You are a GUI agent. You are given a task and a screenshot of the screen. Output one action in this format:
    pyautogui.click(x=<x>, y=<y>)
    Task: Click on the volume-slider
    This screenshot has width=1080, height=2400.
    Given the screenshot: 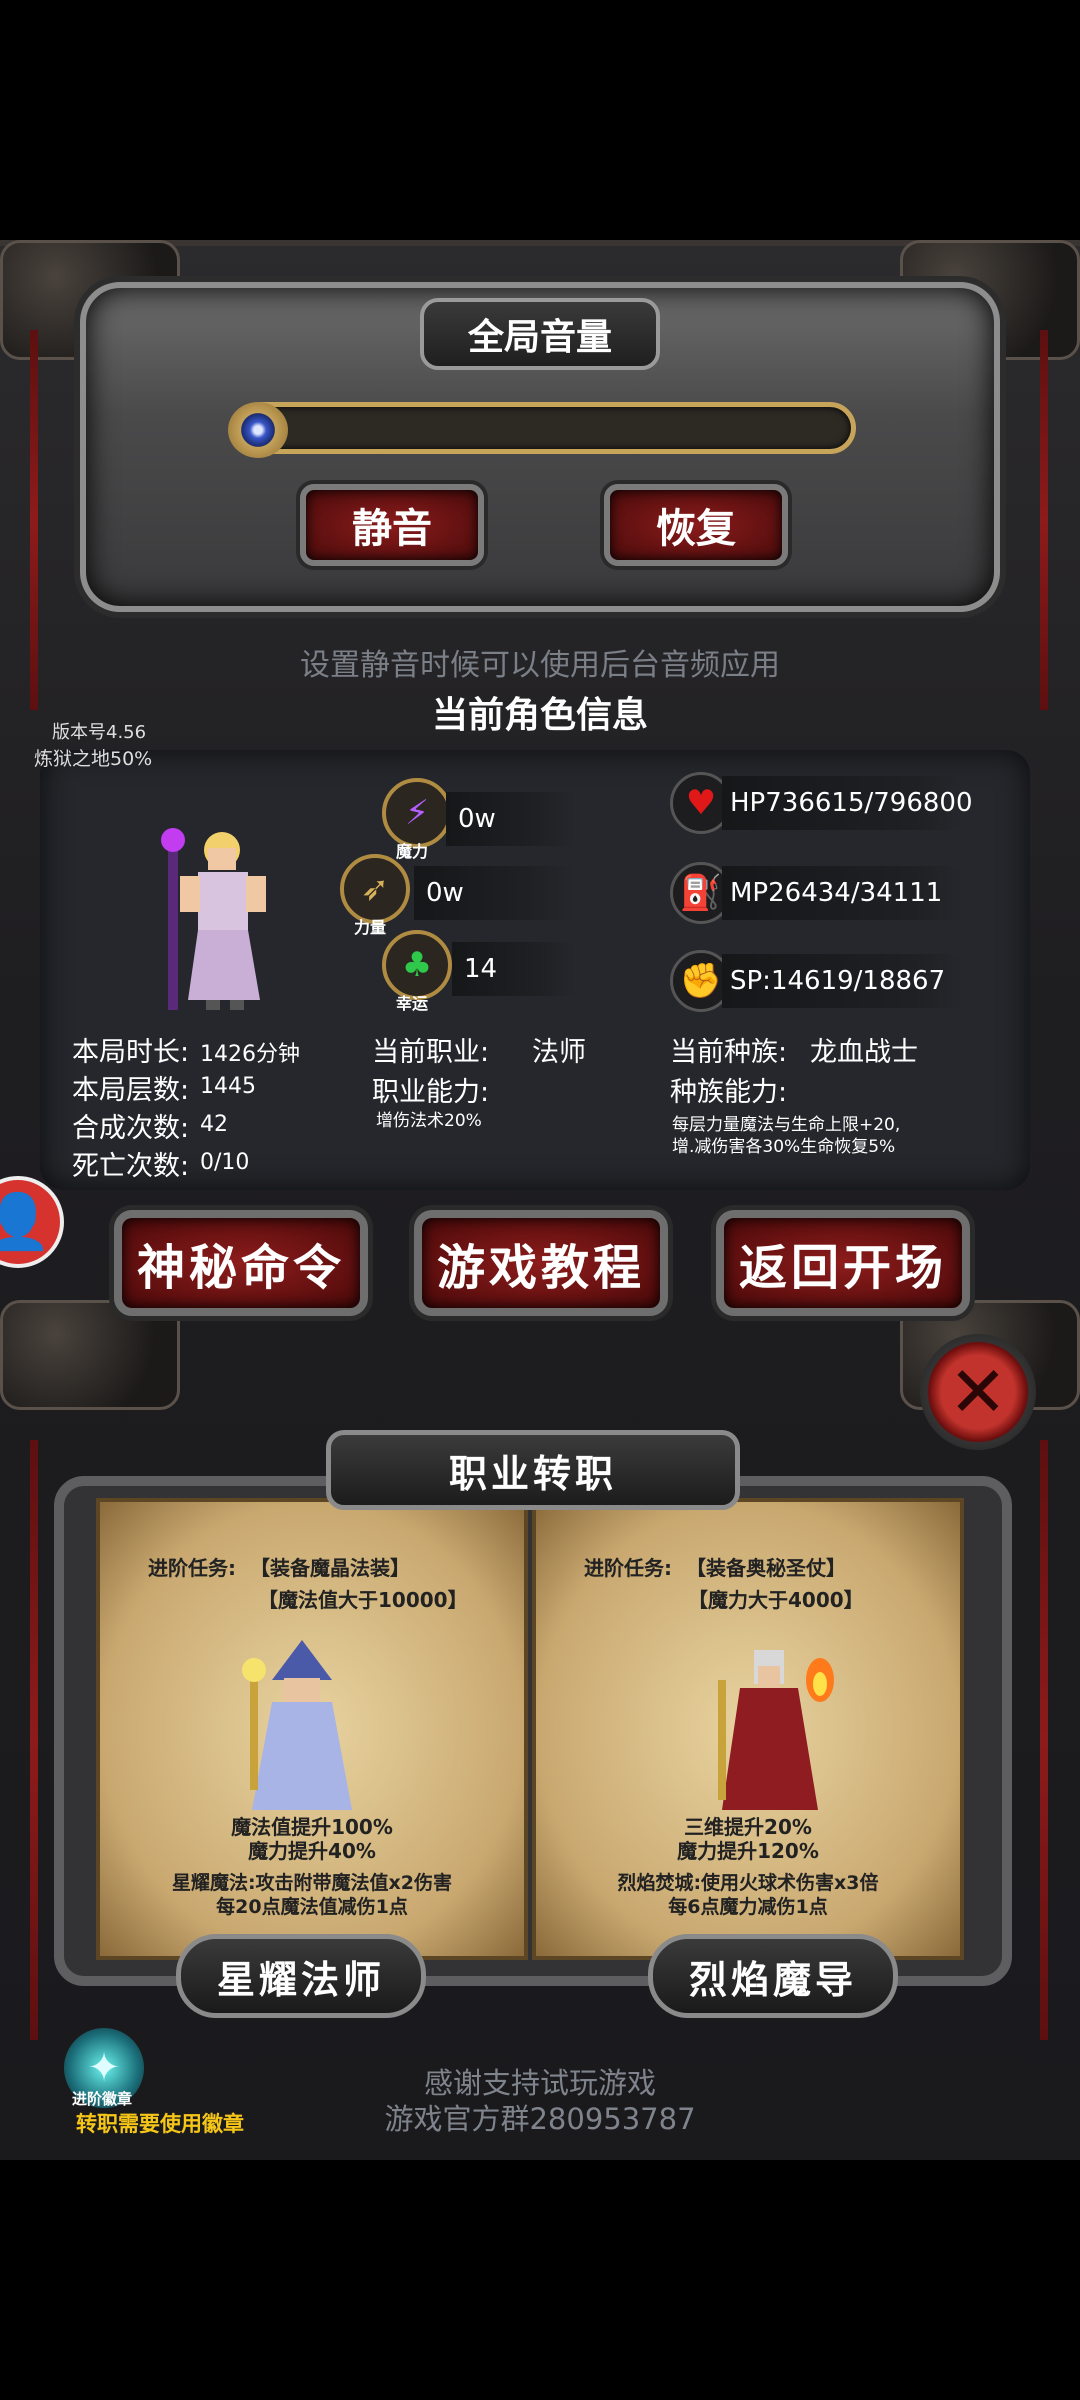 What is the action you would take?
    pyautogui.click(x=546, y=428)
    